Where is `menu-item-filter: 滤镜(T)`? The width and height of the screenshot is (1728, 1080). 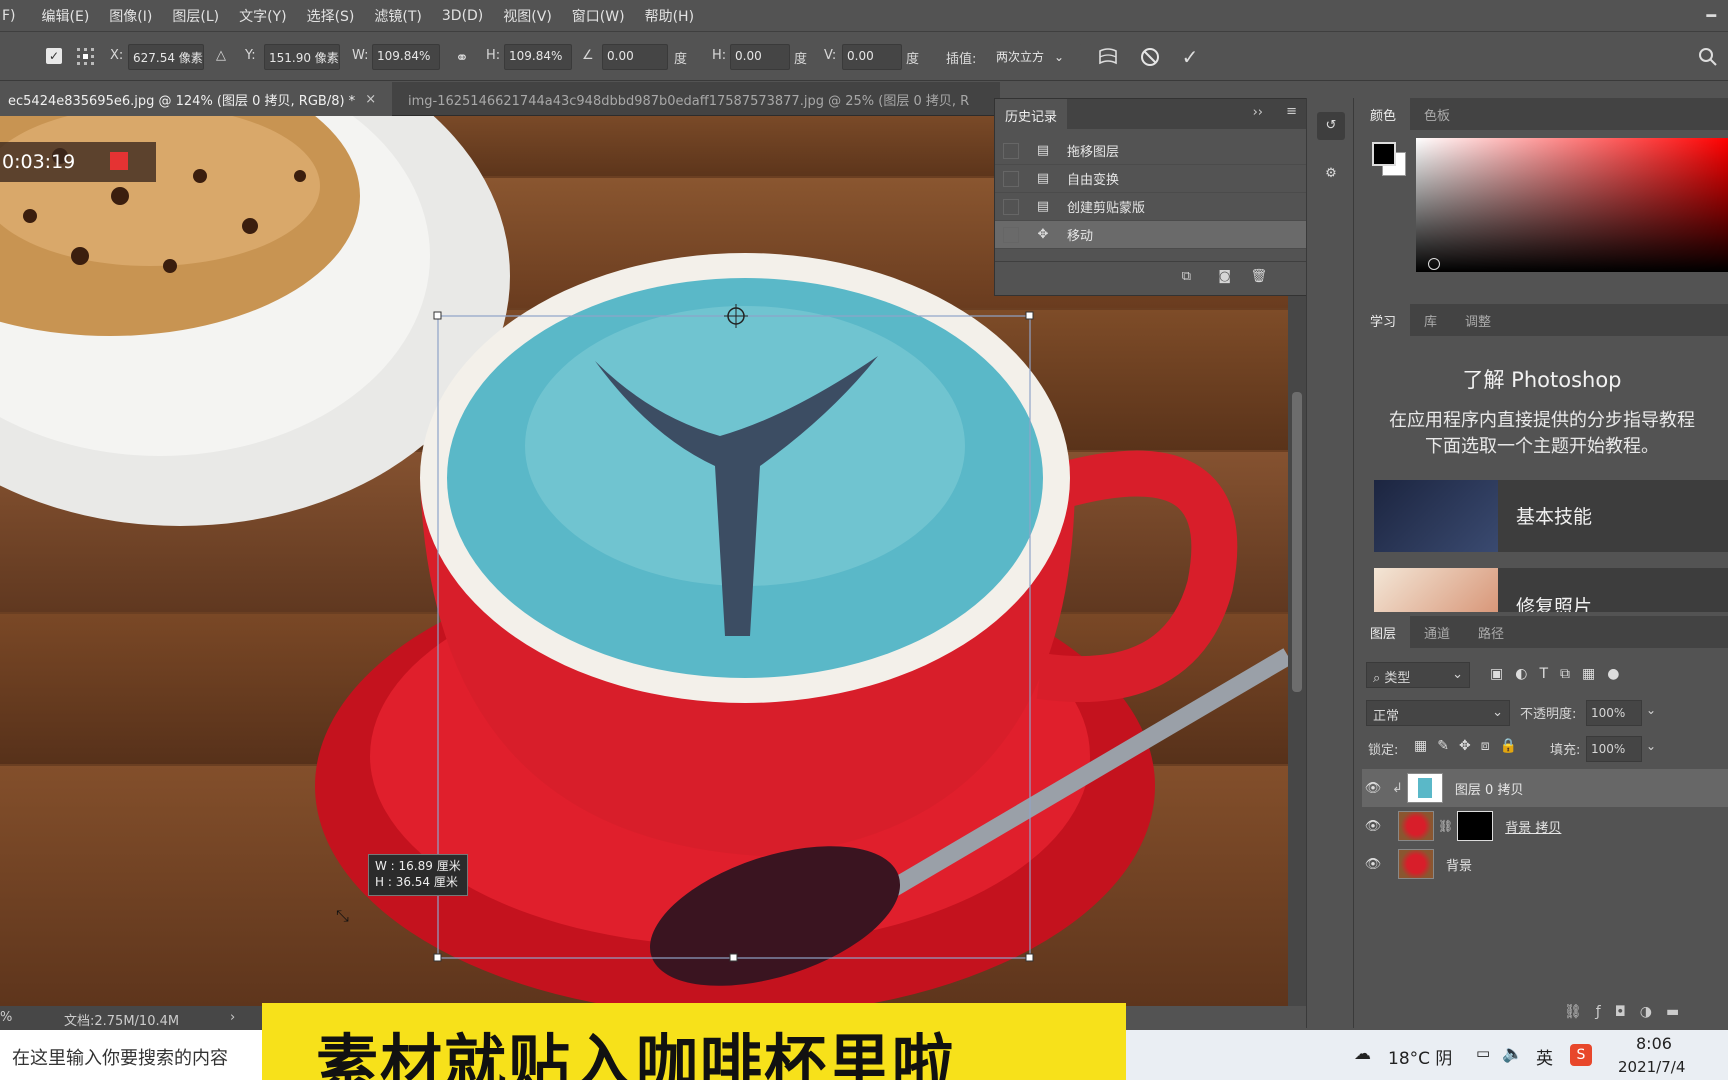 menu-item-filter: 滤镜(T) is located at coordinates (397, 16).